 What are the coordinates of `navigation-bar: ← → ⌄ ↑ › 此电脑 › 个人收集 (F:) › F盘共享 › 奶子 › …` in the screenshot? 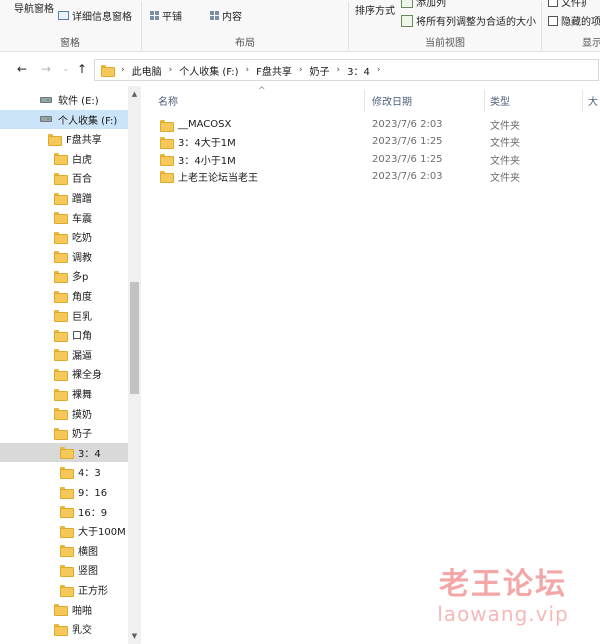 It's located at (300, 70).